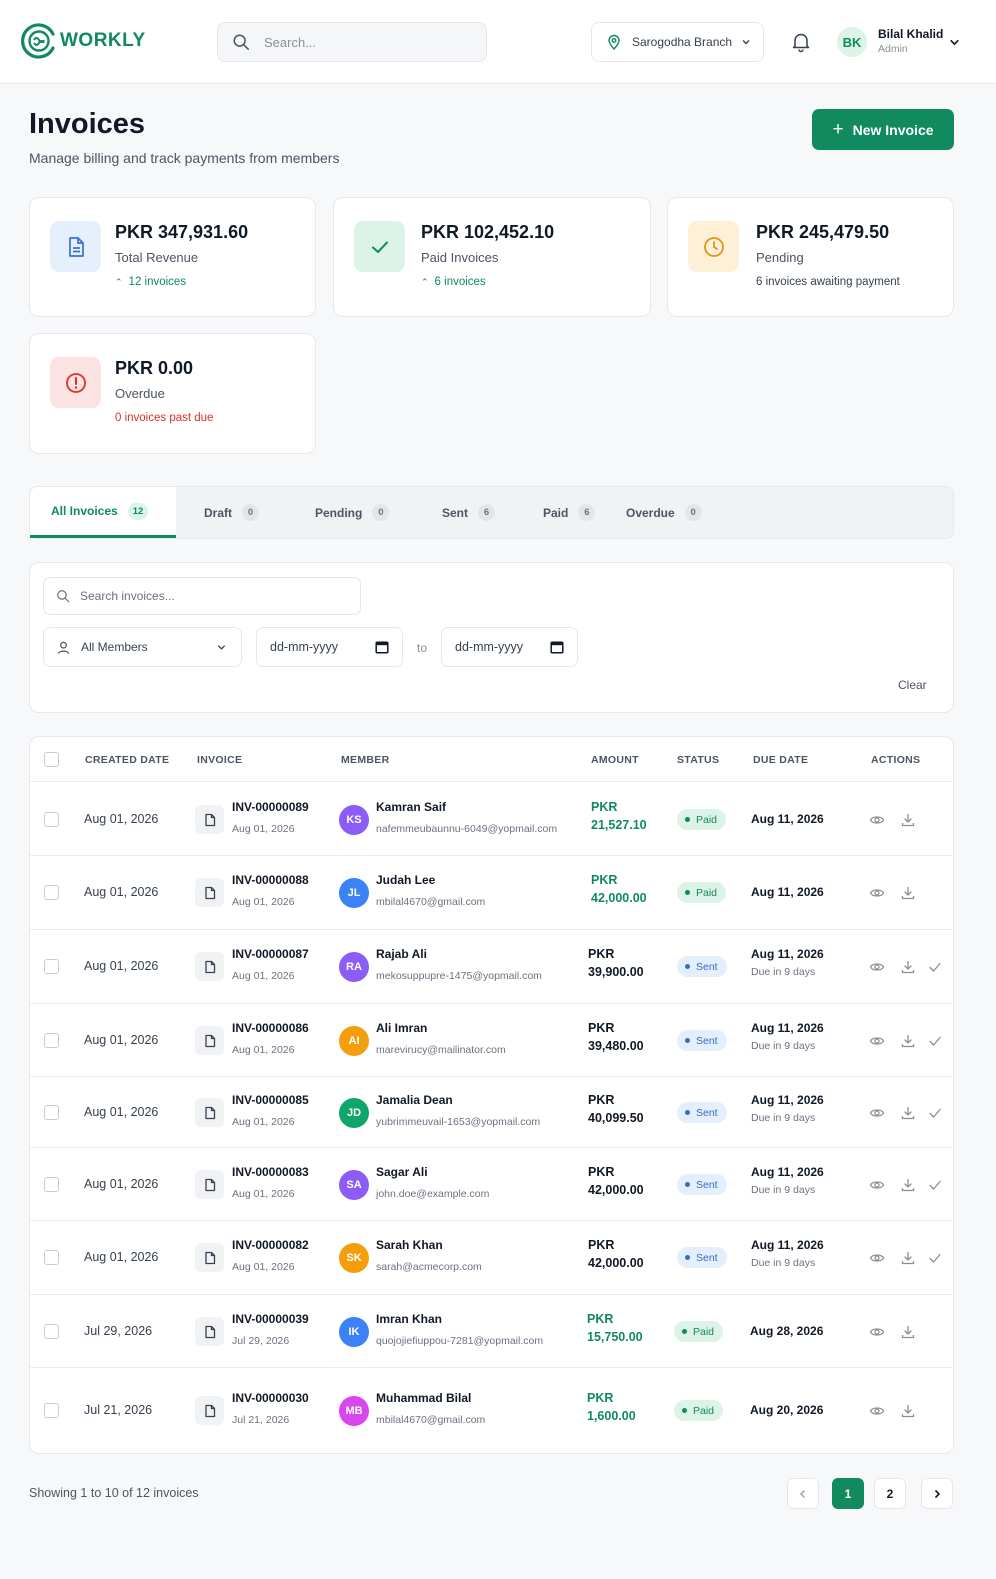 This screenshot has width=996, height=1579. I want to click on member-select: All Members, so click(142, 647).